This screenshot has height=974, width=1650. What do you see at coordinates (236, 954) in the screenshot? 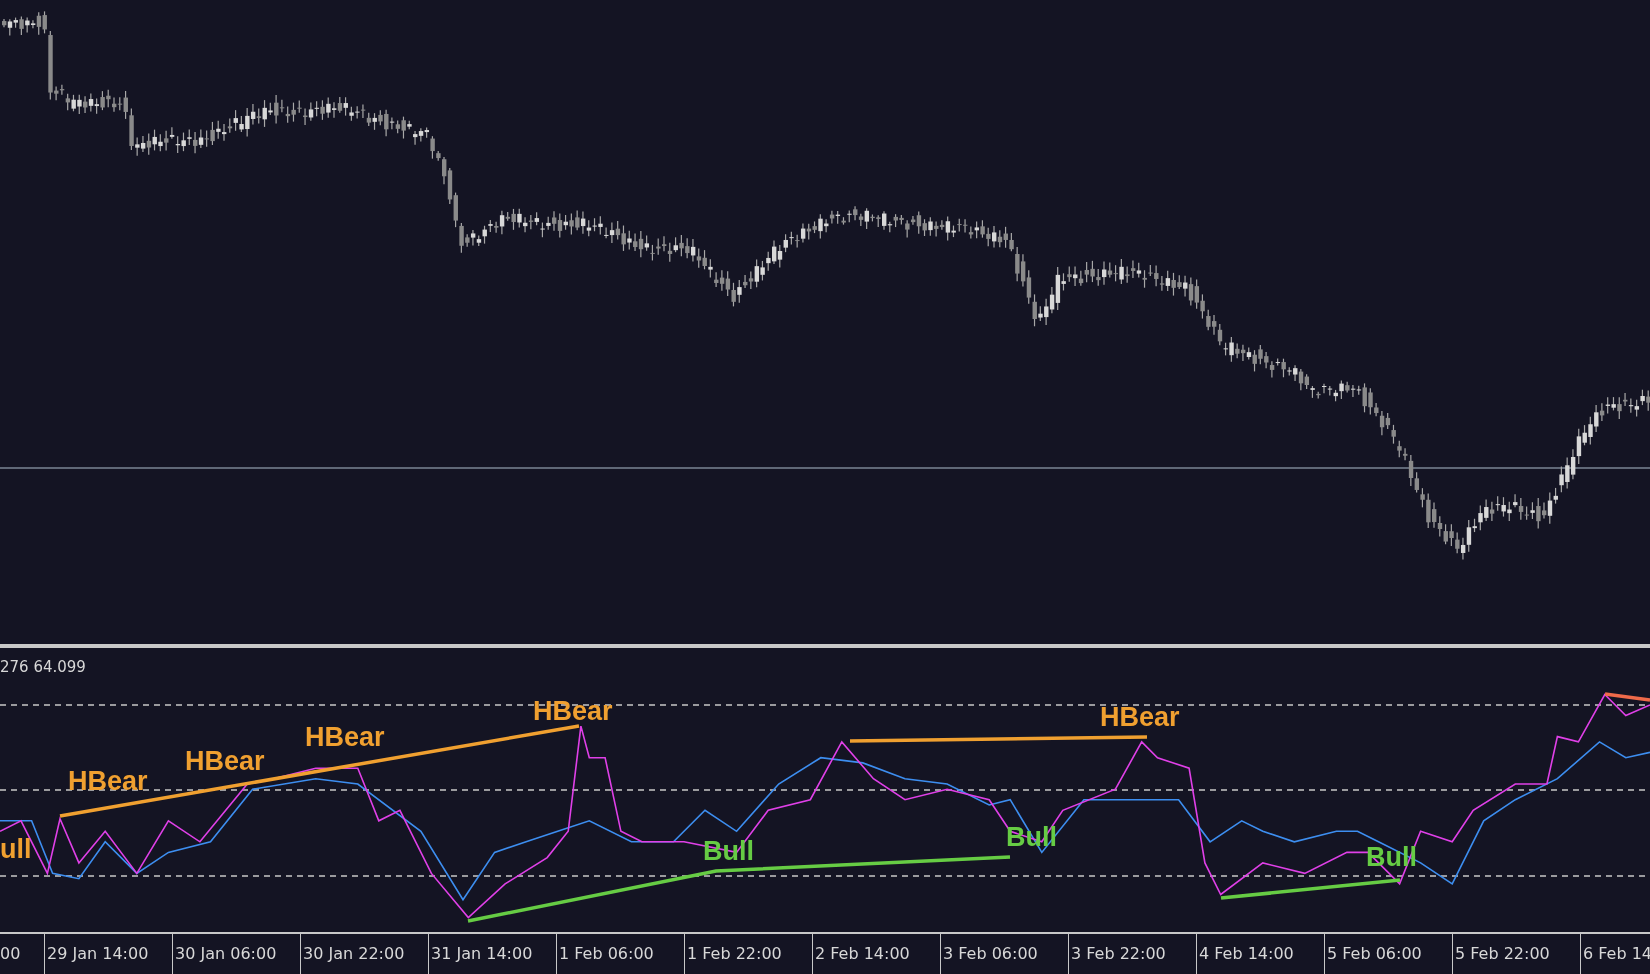
I see `time-axis-label: 30 Jan 06:00` at bounding box center [236, 954].